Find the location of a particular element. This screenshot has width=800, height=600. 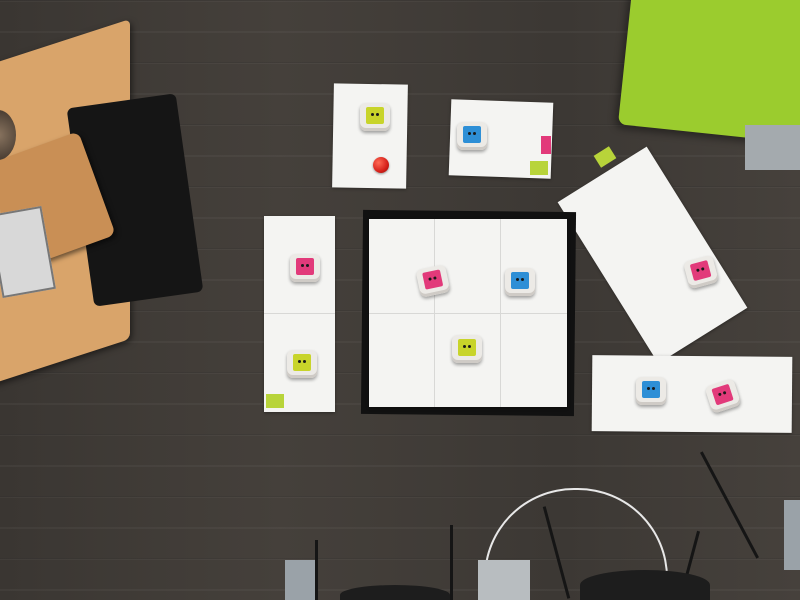

paper-fold is located at coordinates (299, 313).